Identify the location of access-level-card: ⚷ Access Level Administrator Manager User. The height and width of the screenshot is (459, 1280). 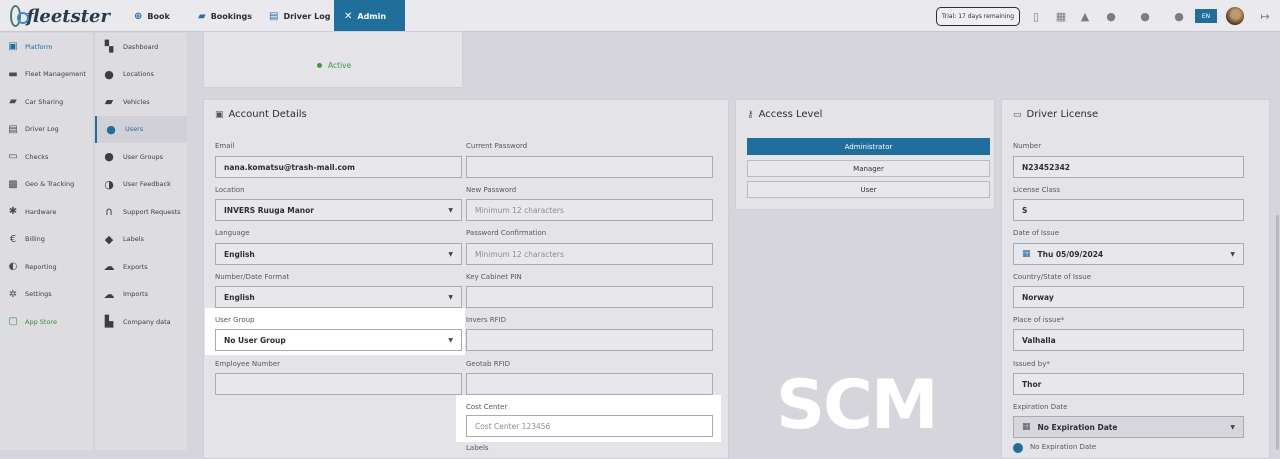
(865, 154).